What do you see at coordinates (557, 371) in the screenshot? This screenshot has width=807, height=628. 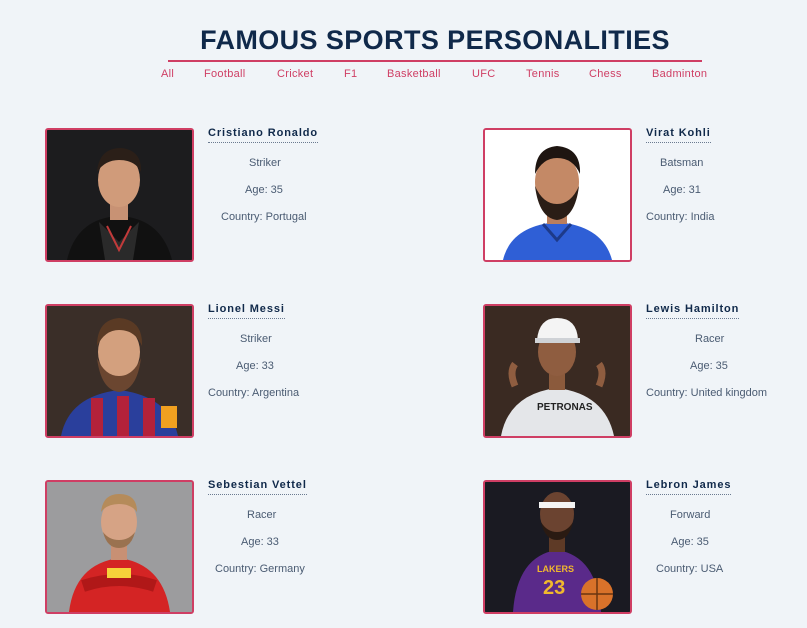 I see `athlete-photo-hamilton: PETRONAS` at bounding box center [557, 371].